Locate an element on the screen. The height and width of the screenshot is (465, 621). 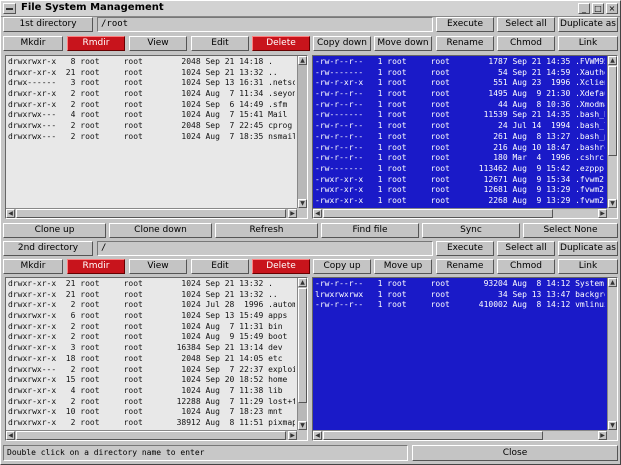
top-link-button: Link is located at coordinates (588, 43).